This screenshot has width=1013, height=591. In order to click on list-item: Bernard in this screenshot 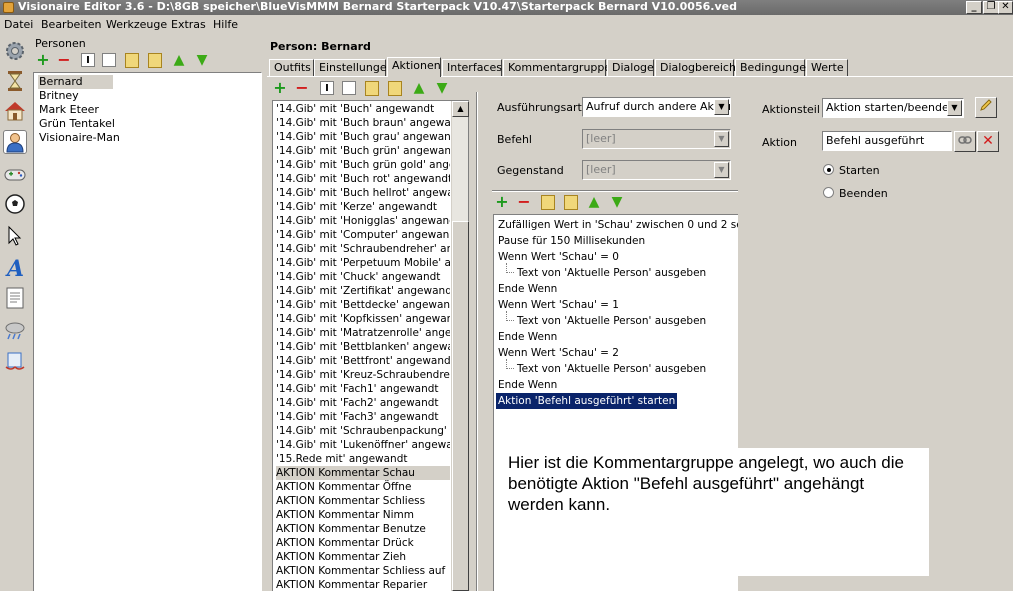, I will do `click(75, 82)`.